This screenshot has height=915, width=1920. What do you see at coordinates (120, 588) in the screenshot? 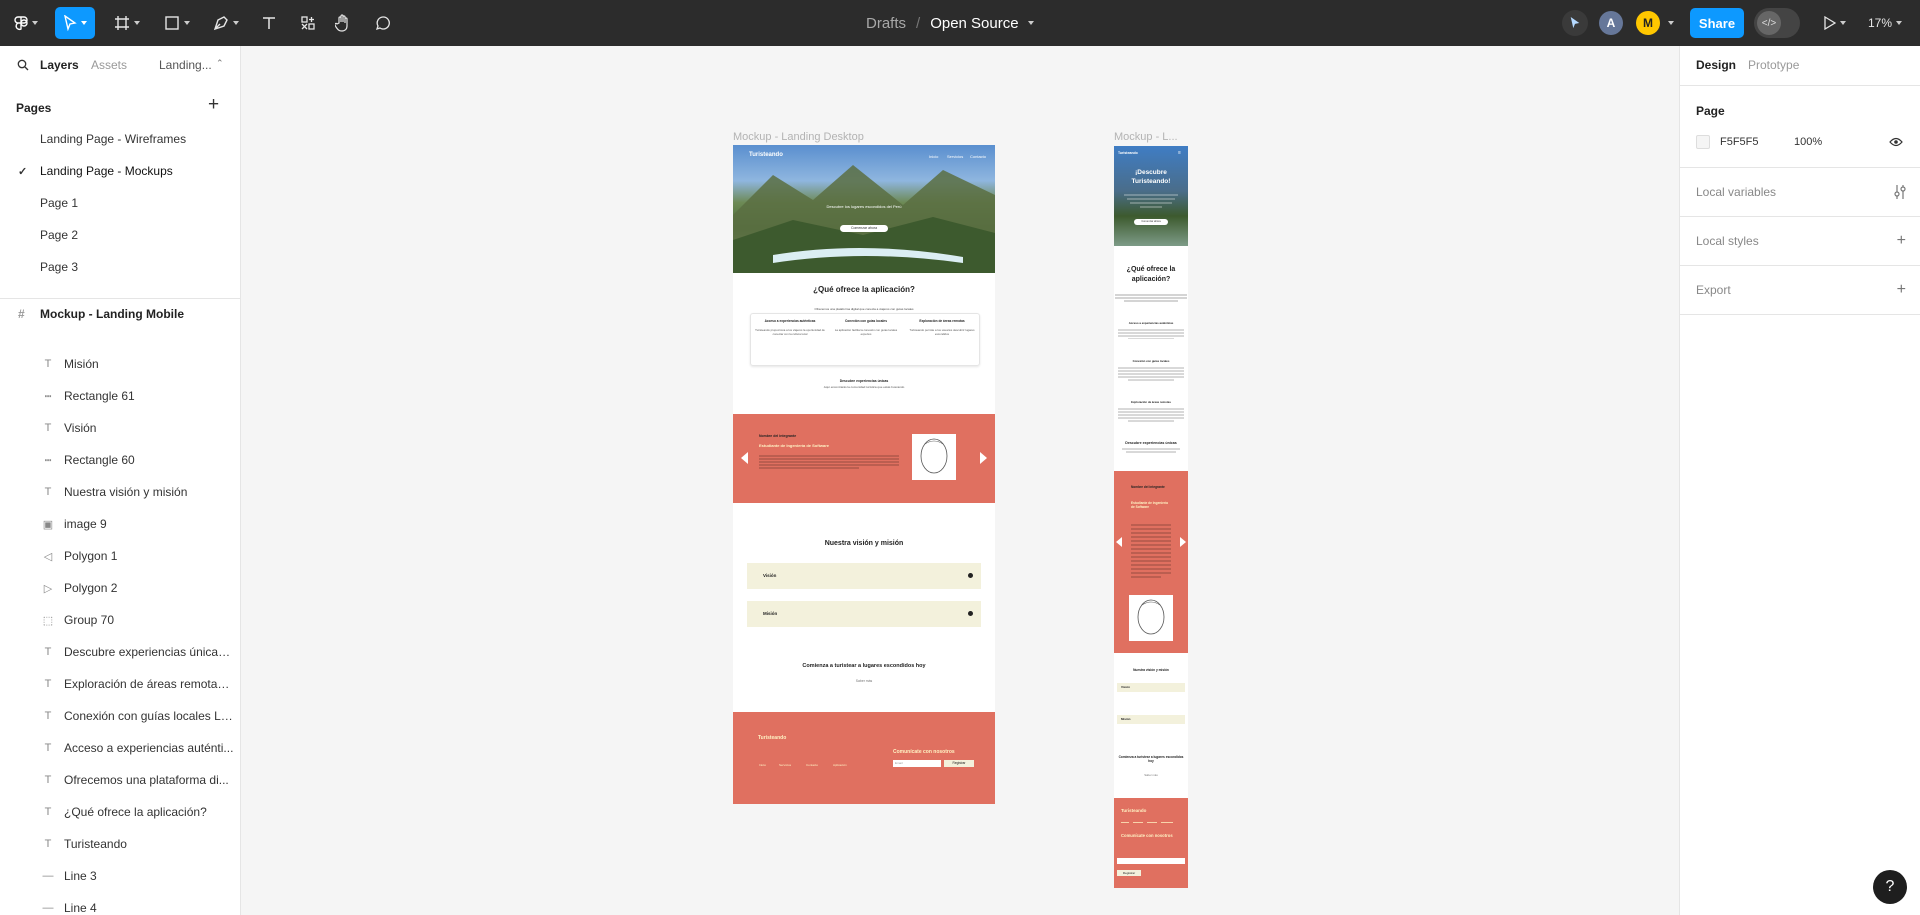
I see `layer-row: ▷ Polygon 2` at bounding box center [120, 588].